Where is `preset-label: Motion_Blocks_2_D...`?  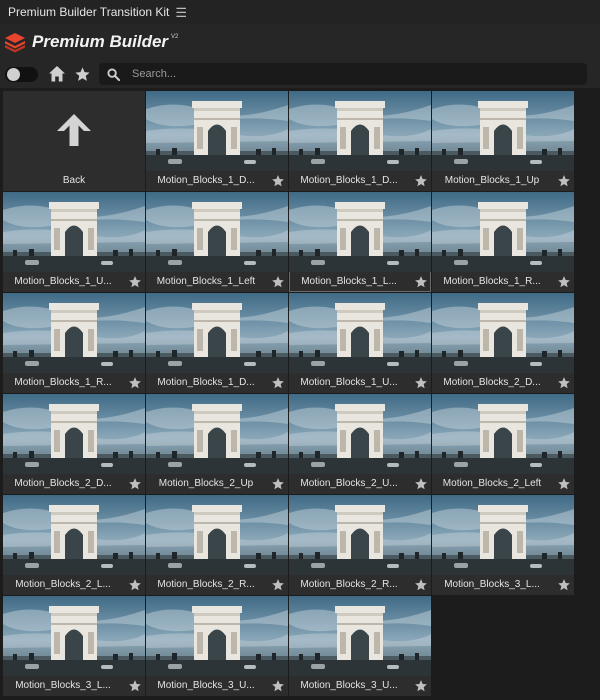
preset-label: Motion_Blocks_2_D... is located at coordinates (63, 483).